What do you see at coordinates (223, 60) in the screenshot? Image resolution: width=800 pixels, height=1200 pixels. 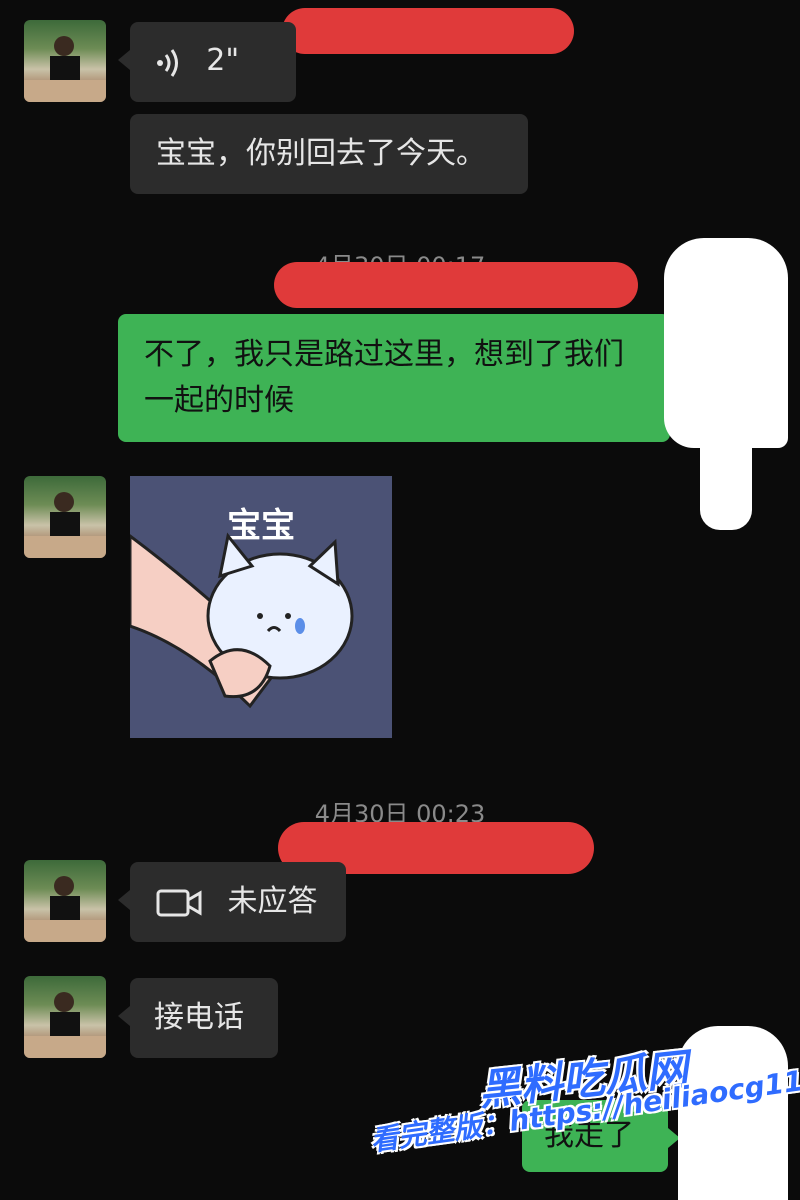 I see `voice-duration: 2"` at bounding box center [223, 60].